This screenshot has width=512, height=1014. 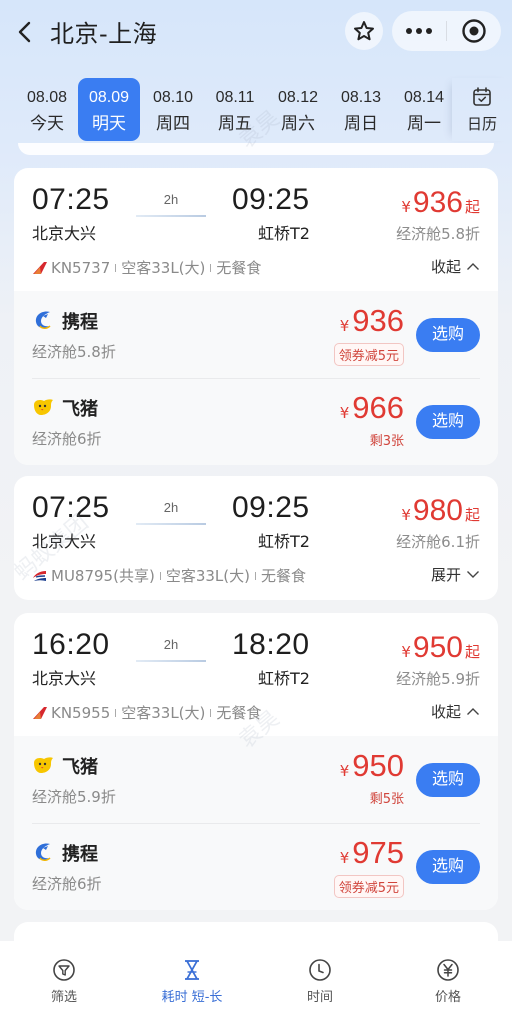 What do you see at coordinates (47, 97) in the screenshot?
I see `date-label: 08.08` at bounding box center [47, 97].